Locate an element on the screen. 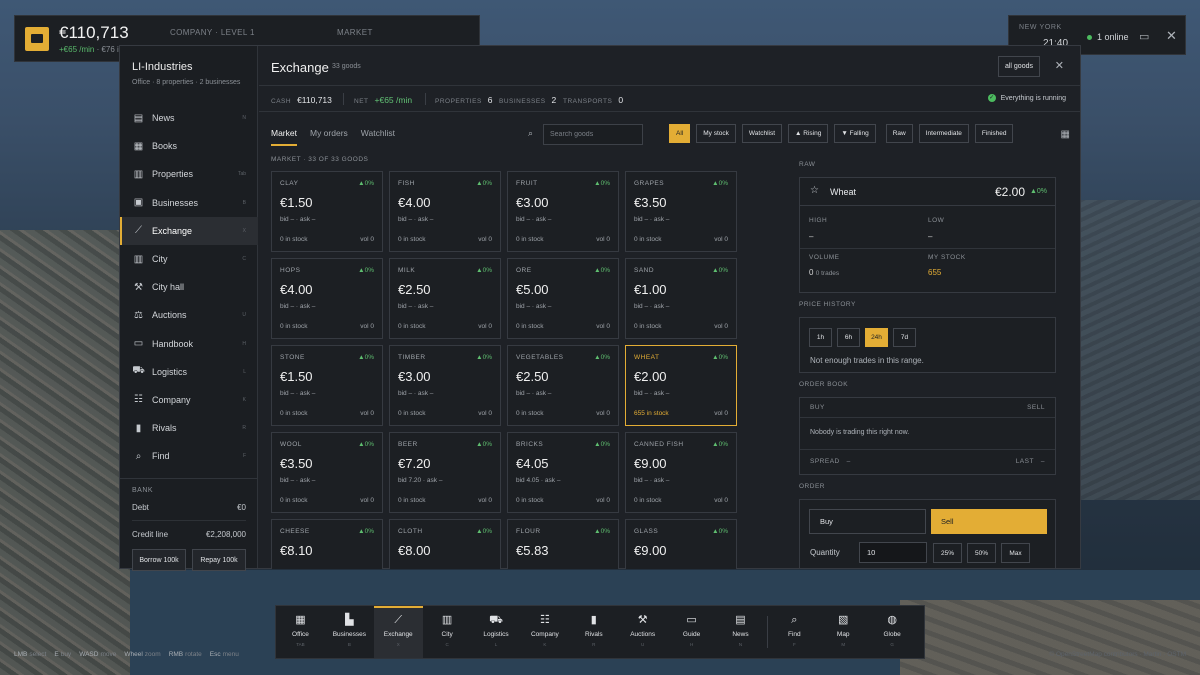 The height and width of the screenshot is (675, 1200). dock-item-map: ▧ Map M is located at coordinates (843, 632).